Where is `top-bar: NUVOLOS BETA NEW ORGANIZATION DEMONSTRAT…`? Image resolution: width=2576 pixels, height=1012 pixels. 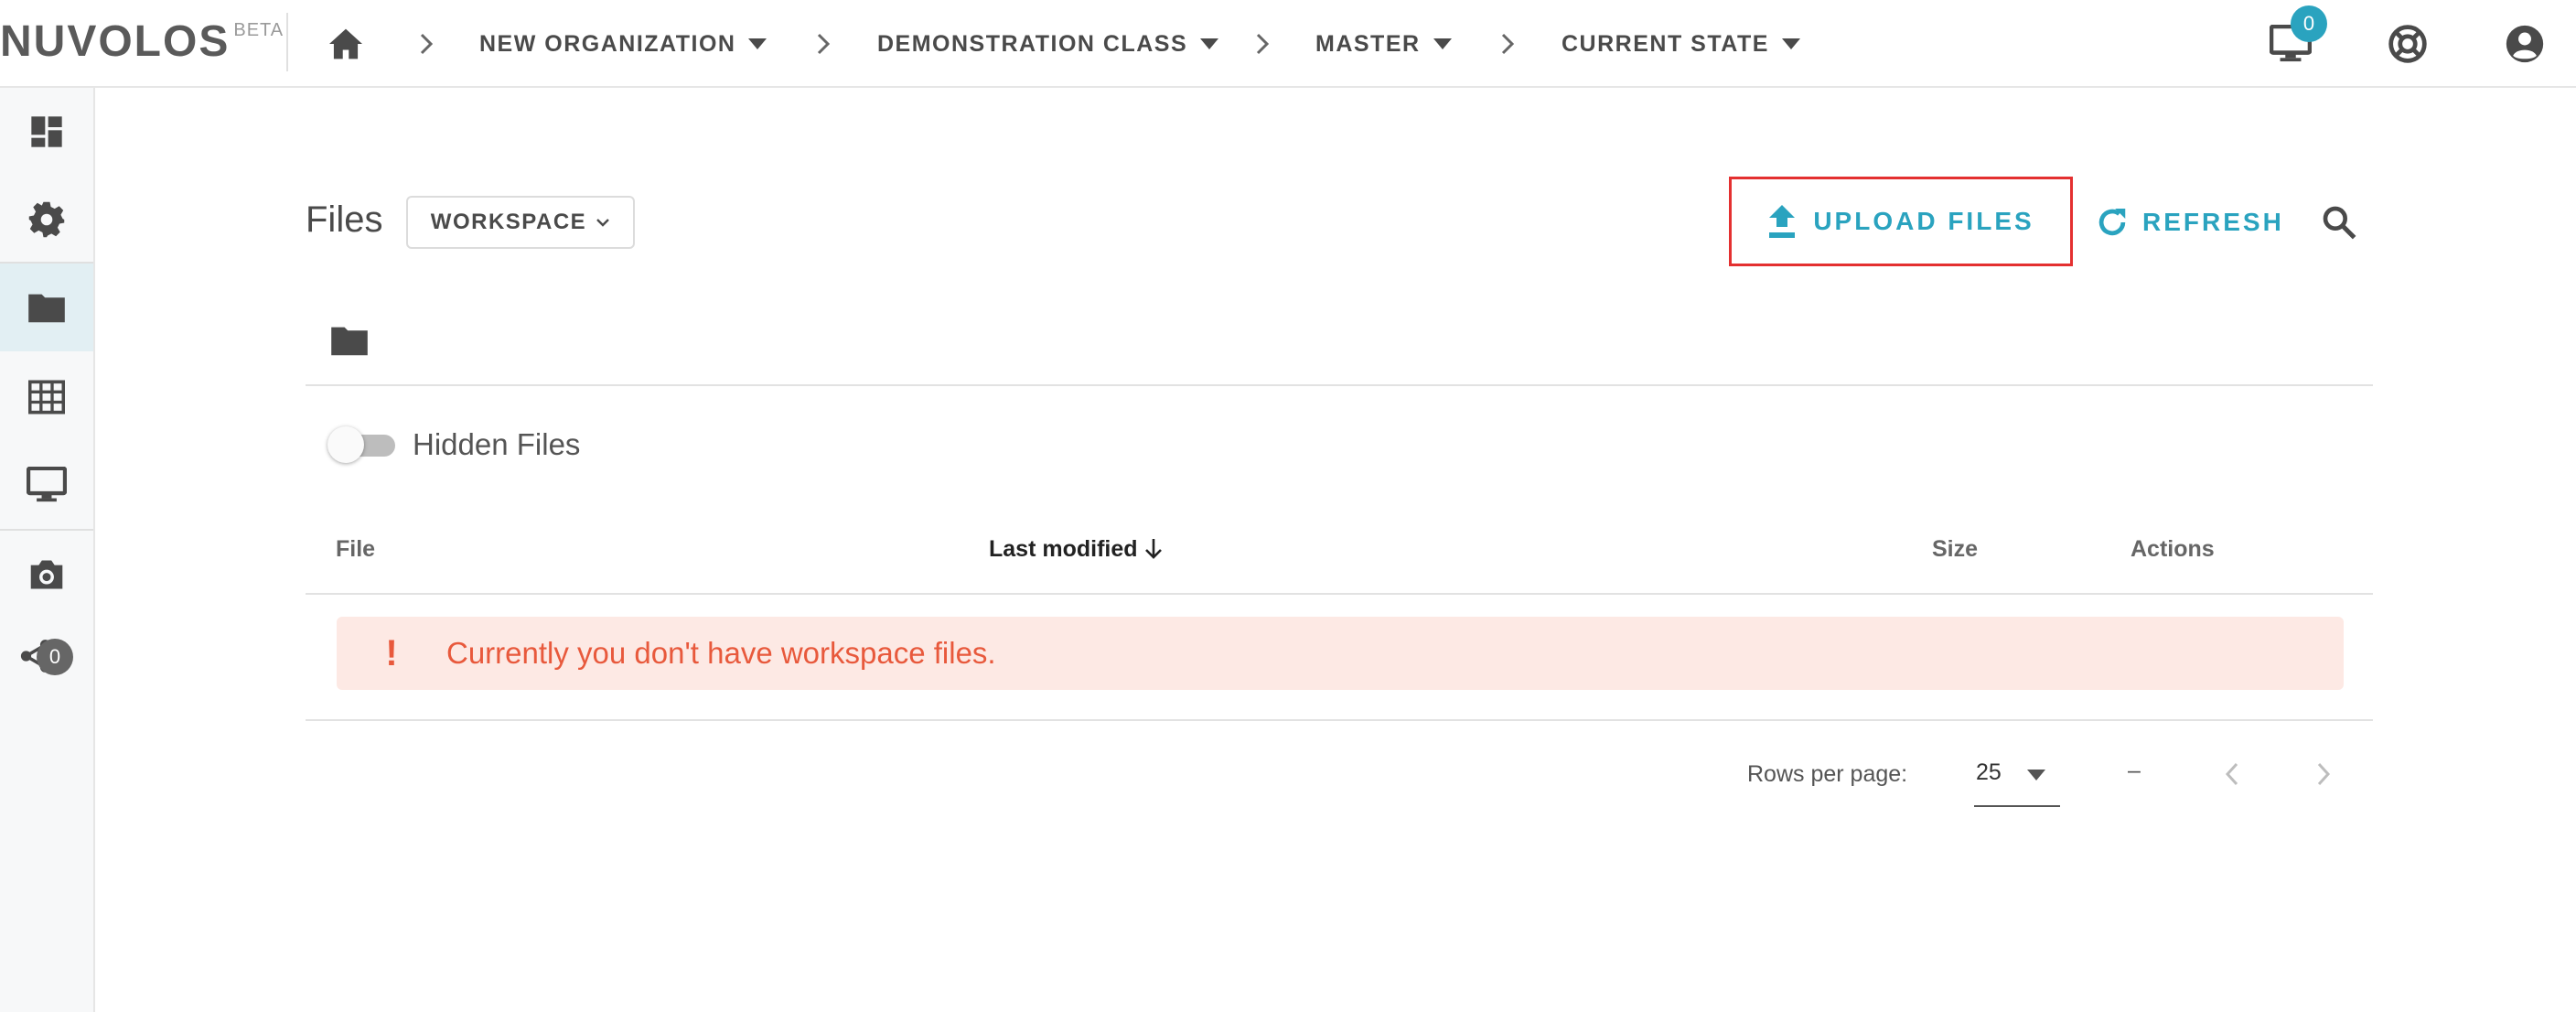
top-bar: NUVOLOS BETA NEW ORGANIZATION DEMONSTRAT… is located at coordinates (1288, 44).